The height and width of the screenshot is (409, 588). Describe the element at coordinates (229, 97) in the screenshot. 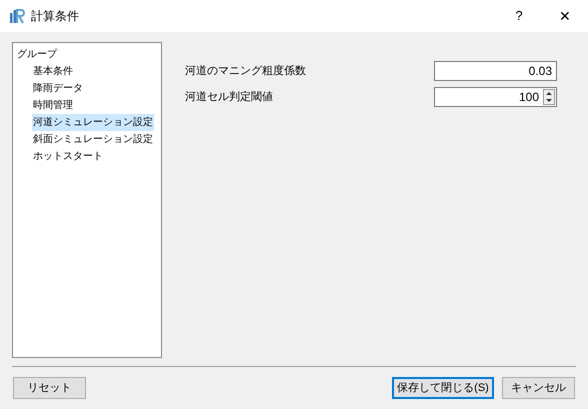

I see `field-label: 河道セル判定閾値` at that location.